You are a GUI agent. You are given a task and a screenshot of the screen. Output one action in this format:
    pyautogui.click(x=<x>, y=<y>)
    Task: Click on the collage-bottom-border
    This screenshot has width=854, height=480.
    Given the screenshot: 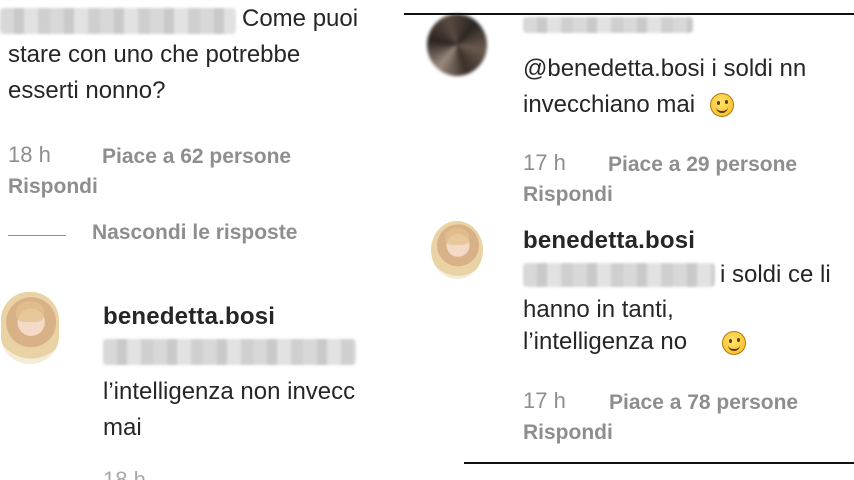 What is the action you would take?
    pyautogui.click(x=659, y=463)
    